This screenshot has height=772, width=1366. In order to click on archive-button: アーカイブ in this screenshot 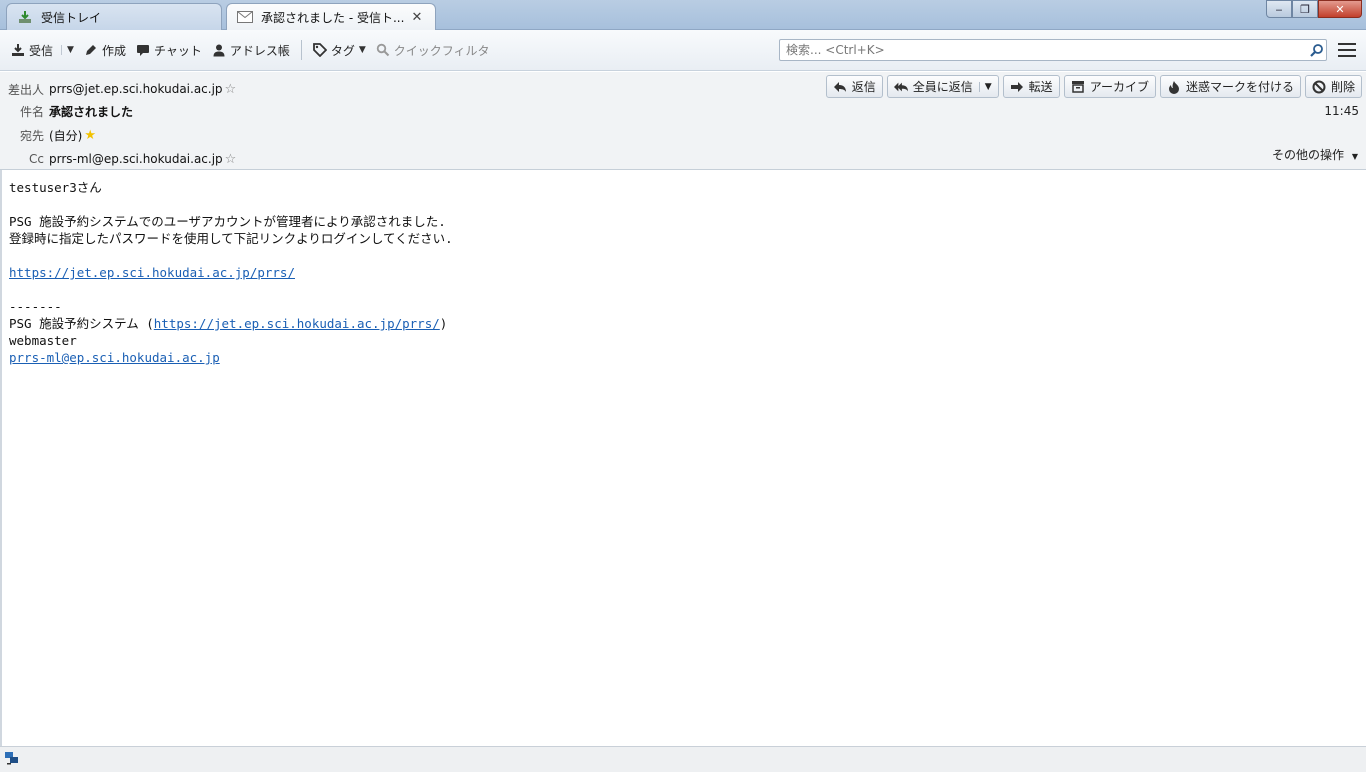, I will do `click(1109, 86)`.